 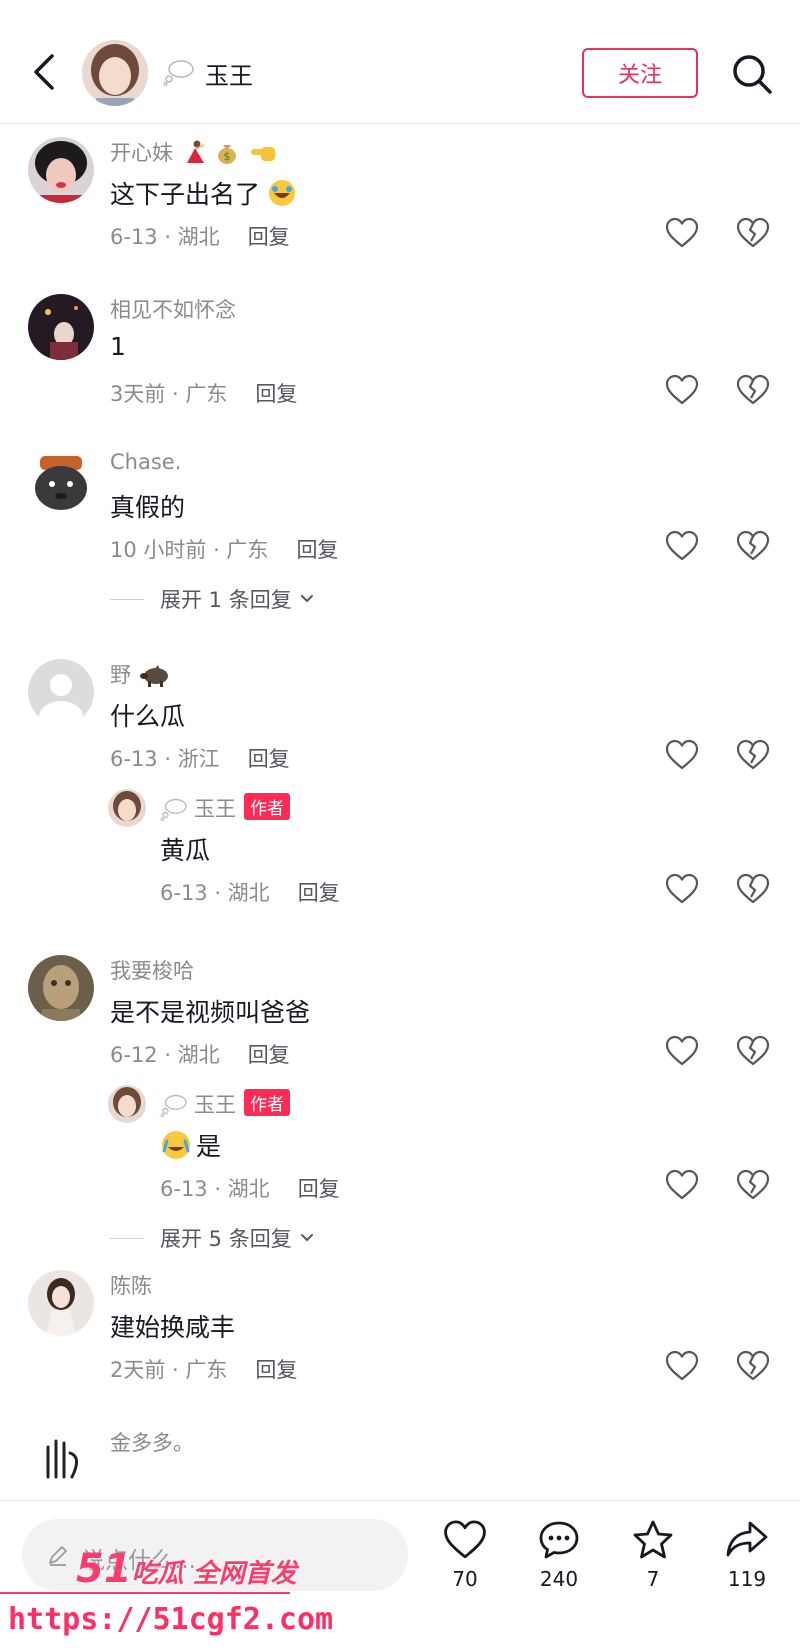 What do you see at coordinates (400, 62) in the screenshot?
I see `header-bar: 玉王 关注` at bounding box center [400, 62].